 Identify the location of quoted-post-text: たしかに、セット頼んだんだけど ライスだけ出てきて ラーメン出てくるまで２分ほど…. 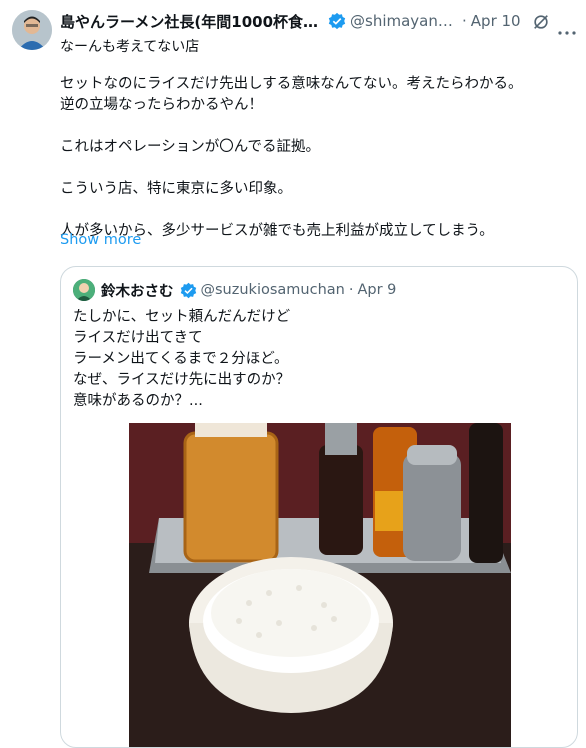
(181, 359).